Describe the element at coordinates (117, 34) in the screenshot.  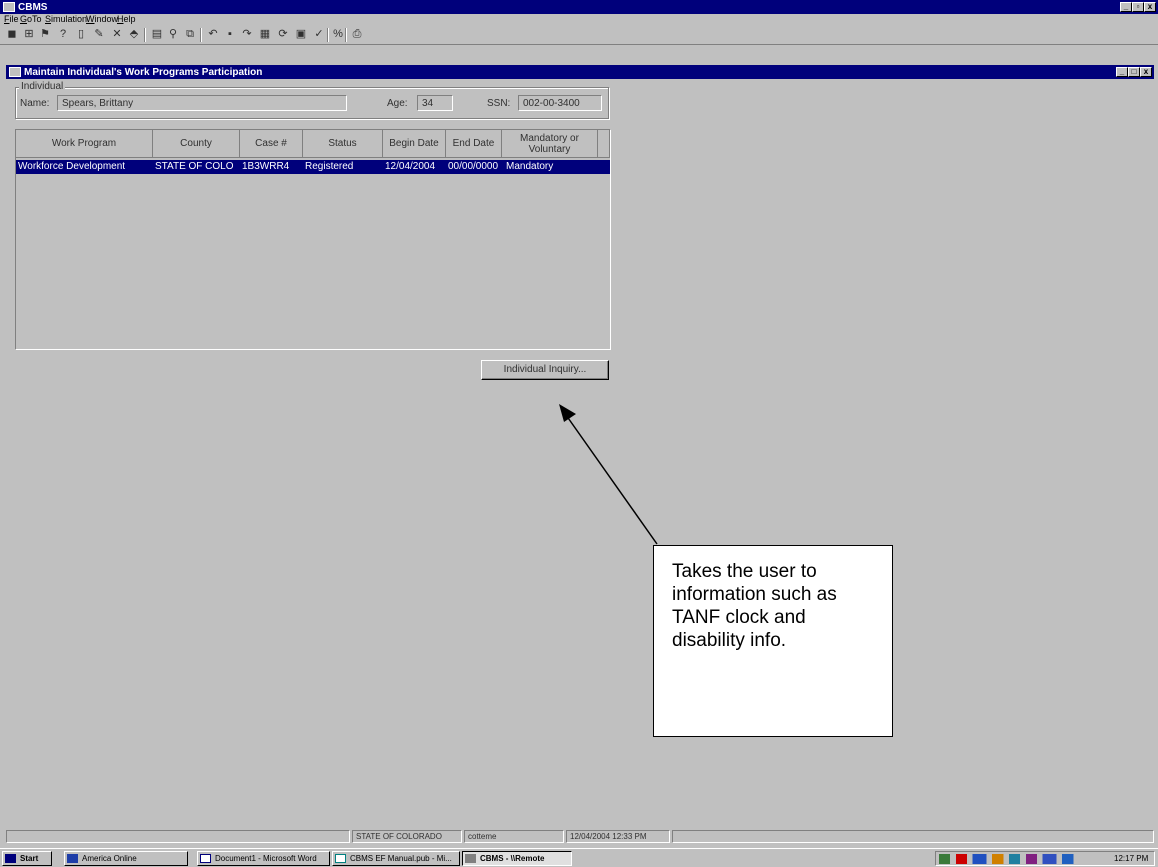
I see `delete-icon: ✕` at that location.